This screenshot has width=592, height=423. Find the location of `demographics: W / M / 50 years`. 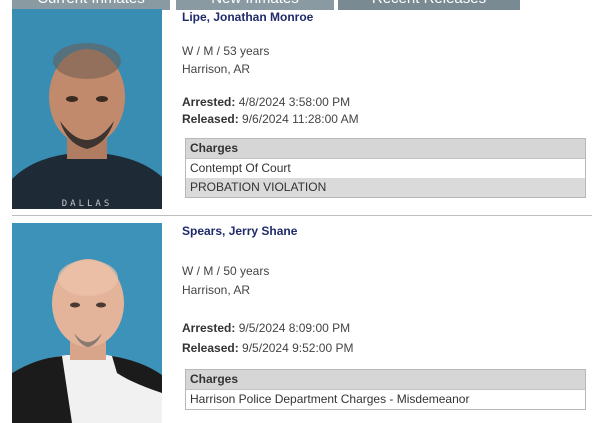

demographics: W / M / 50 years is located at coordinates (226, 271).